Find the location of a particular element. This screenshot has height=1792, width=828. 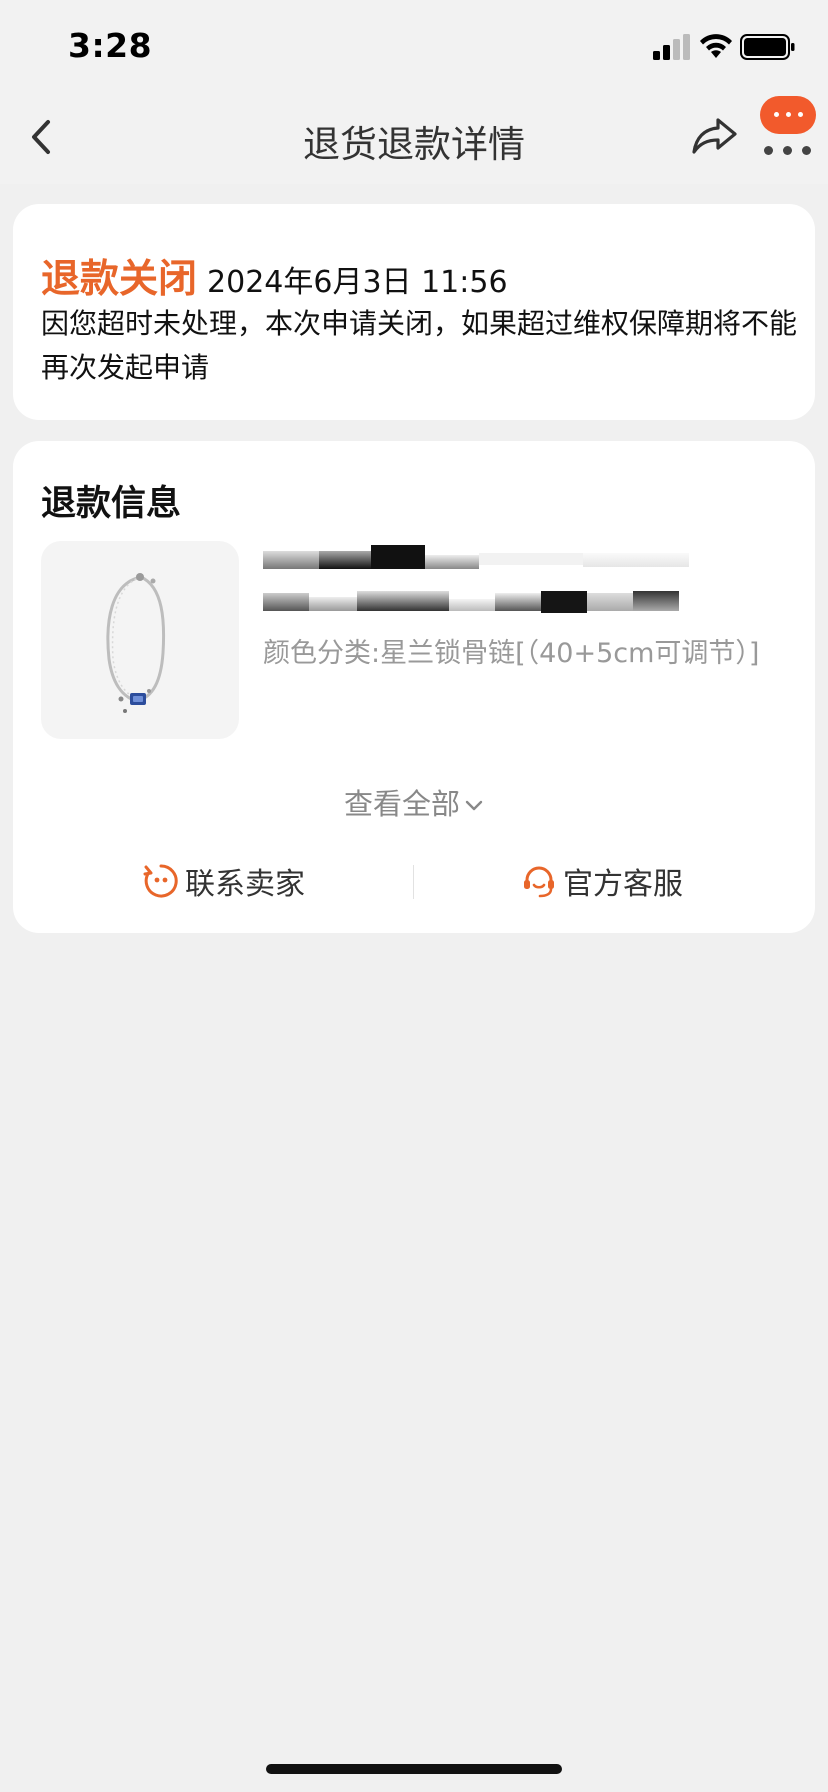

seller-chat-icon is located at coordinates (160, 881).